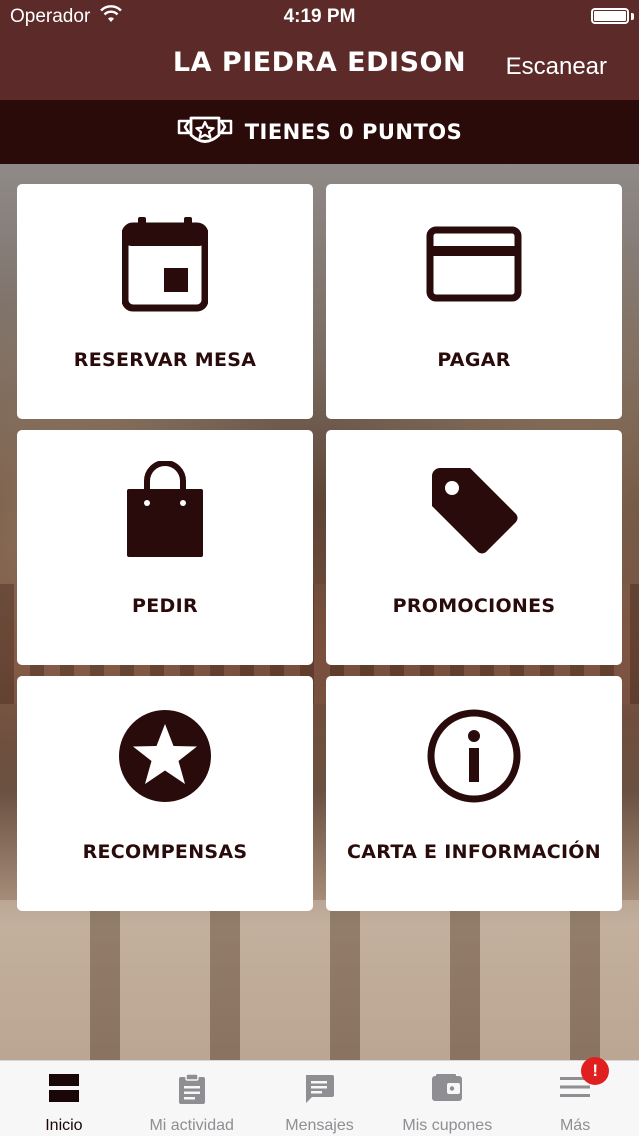 Image resolution: width=639 pixels, height=1136 pixels. I want to click on tab-mi-actividad: Mi actividad, so click(192, 1098).